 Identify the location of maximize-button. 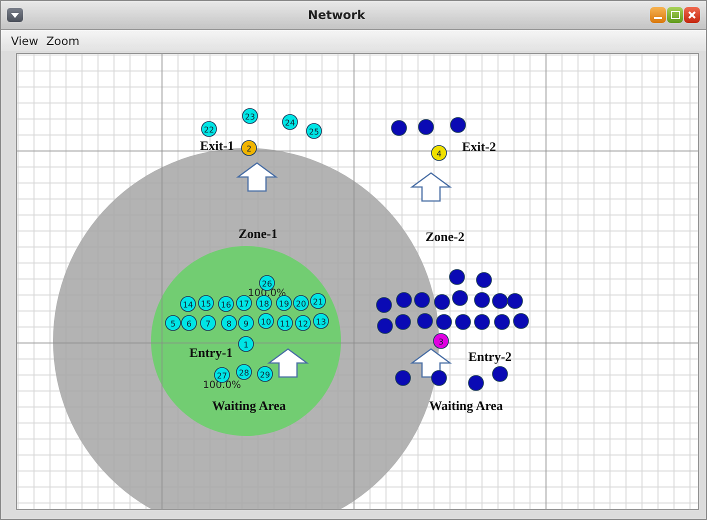
(675, 15).